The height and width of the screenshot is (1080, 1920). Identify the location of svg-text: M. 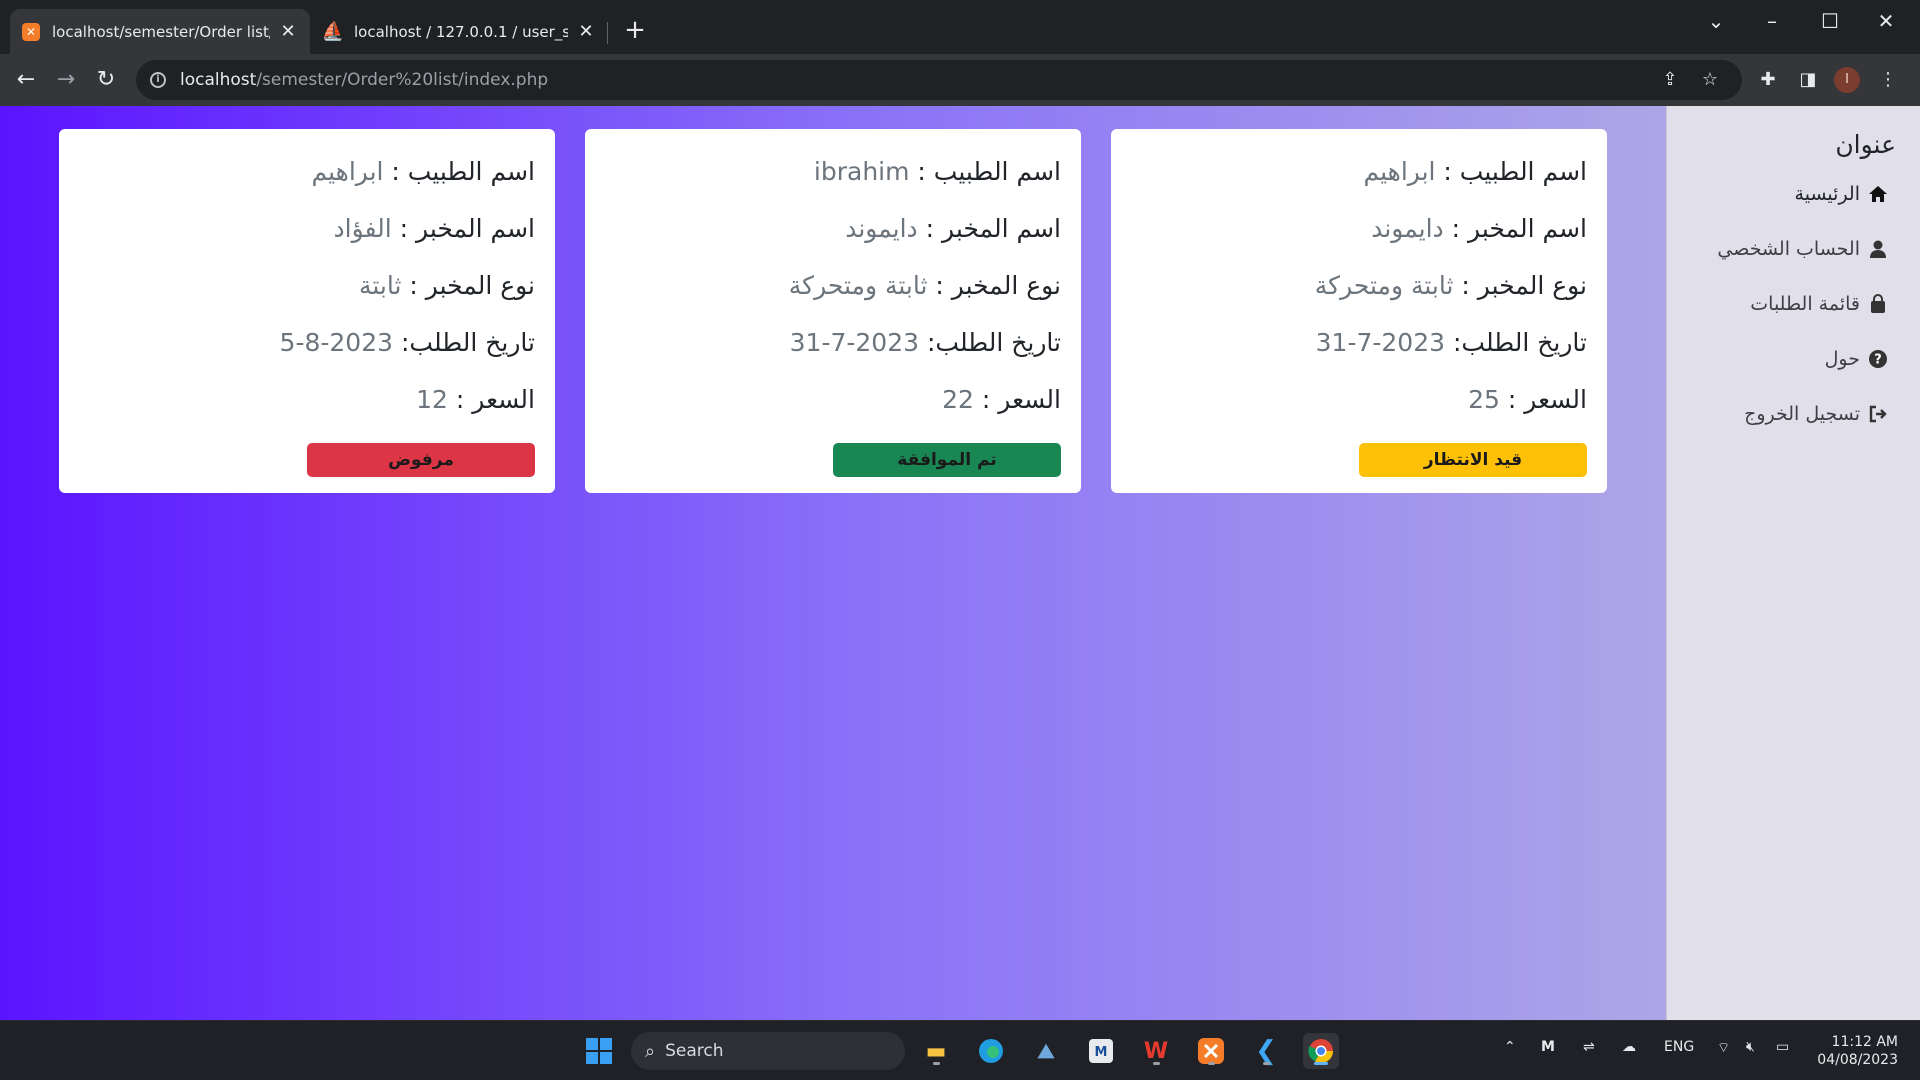
(1101, 1052).